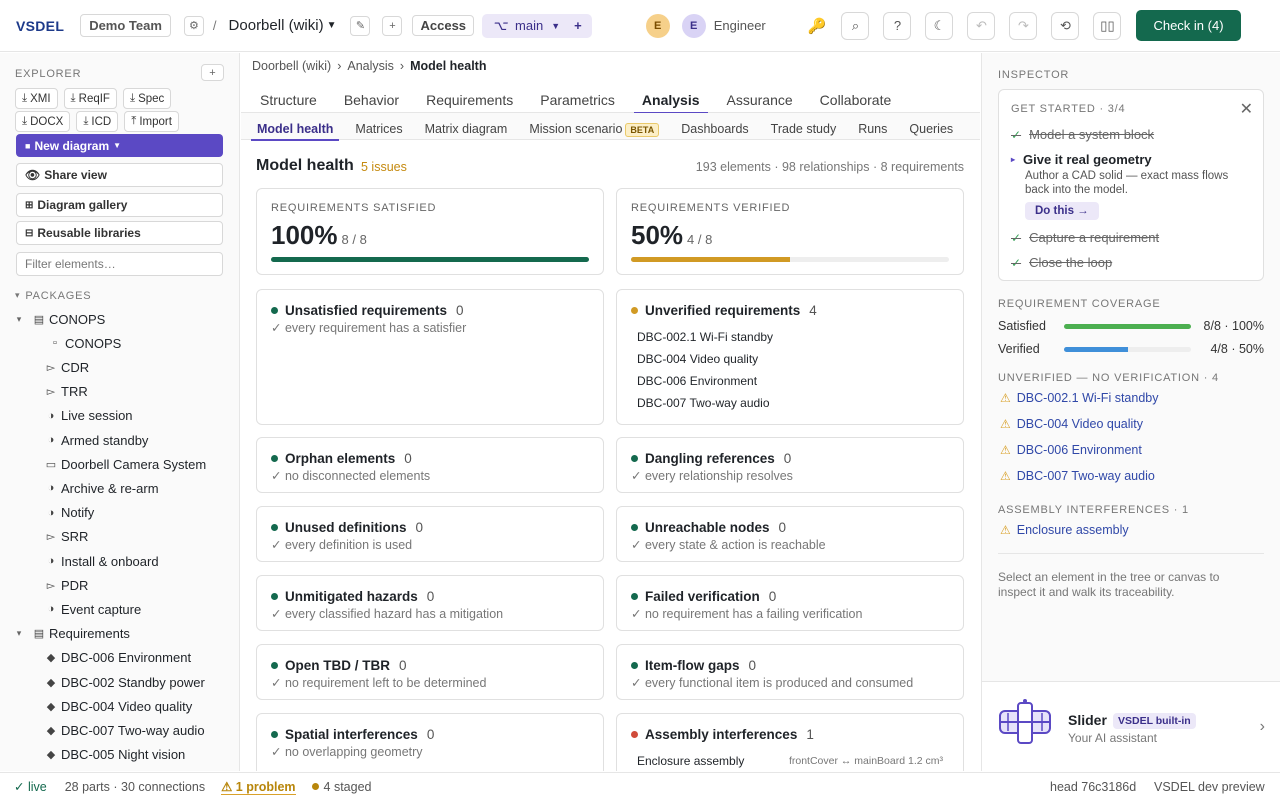 The width and height of the screenshot is (1280, 800). What do you see at coordinates (151, 121) in the screenshot?
I see `import-button: ⤒ Import` at bounding box center [151, 121].